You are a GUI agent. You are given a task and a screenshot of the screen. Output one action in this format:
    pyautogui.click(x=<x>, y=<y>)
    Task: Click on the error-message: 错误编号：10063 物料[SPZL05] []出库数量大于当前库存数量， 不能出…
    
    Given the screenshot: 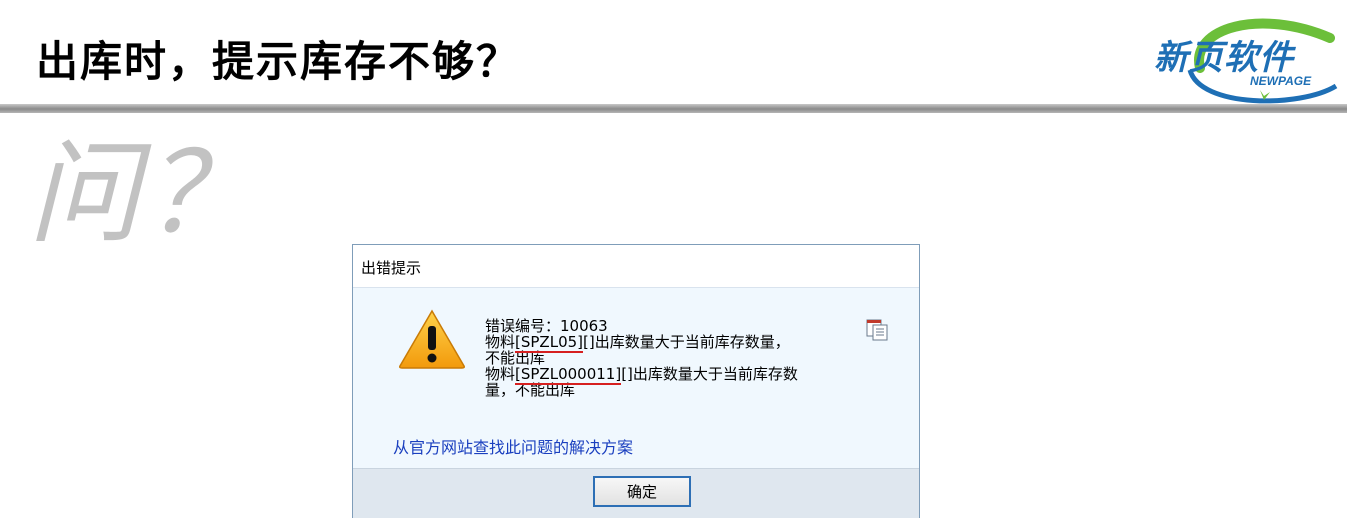 What is the action you would take?
    pyautogui.click(x=665, y=358)
    